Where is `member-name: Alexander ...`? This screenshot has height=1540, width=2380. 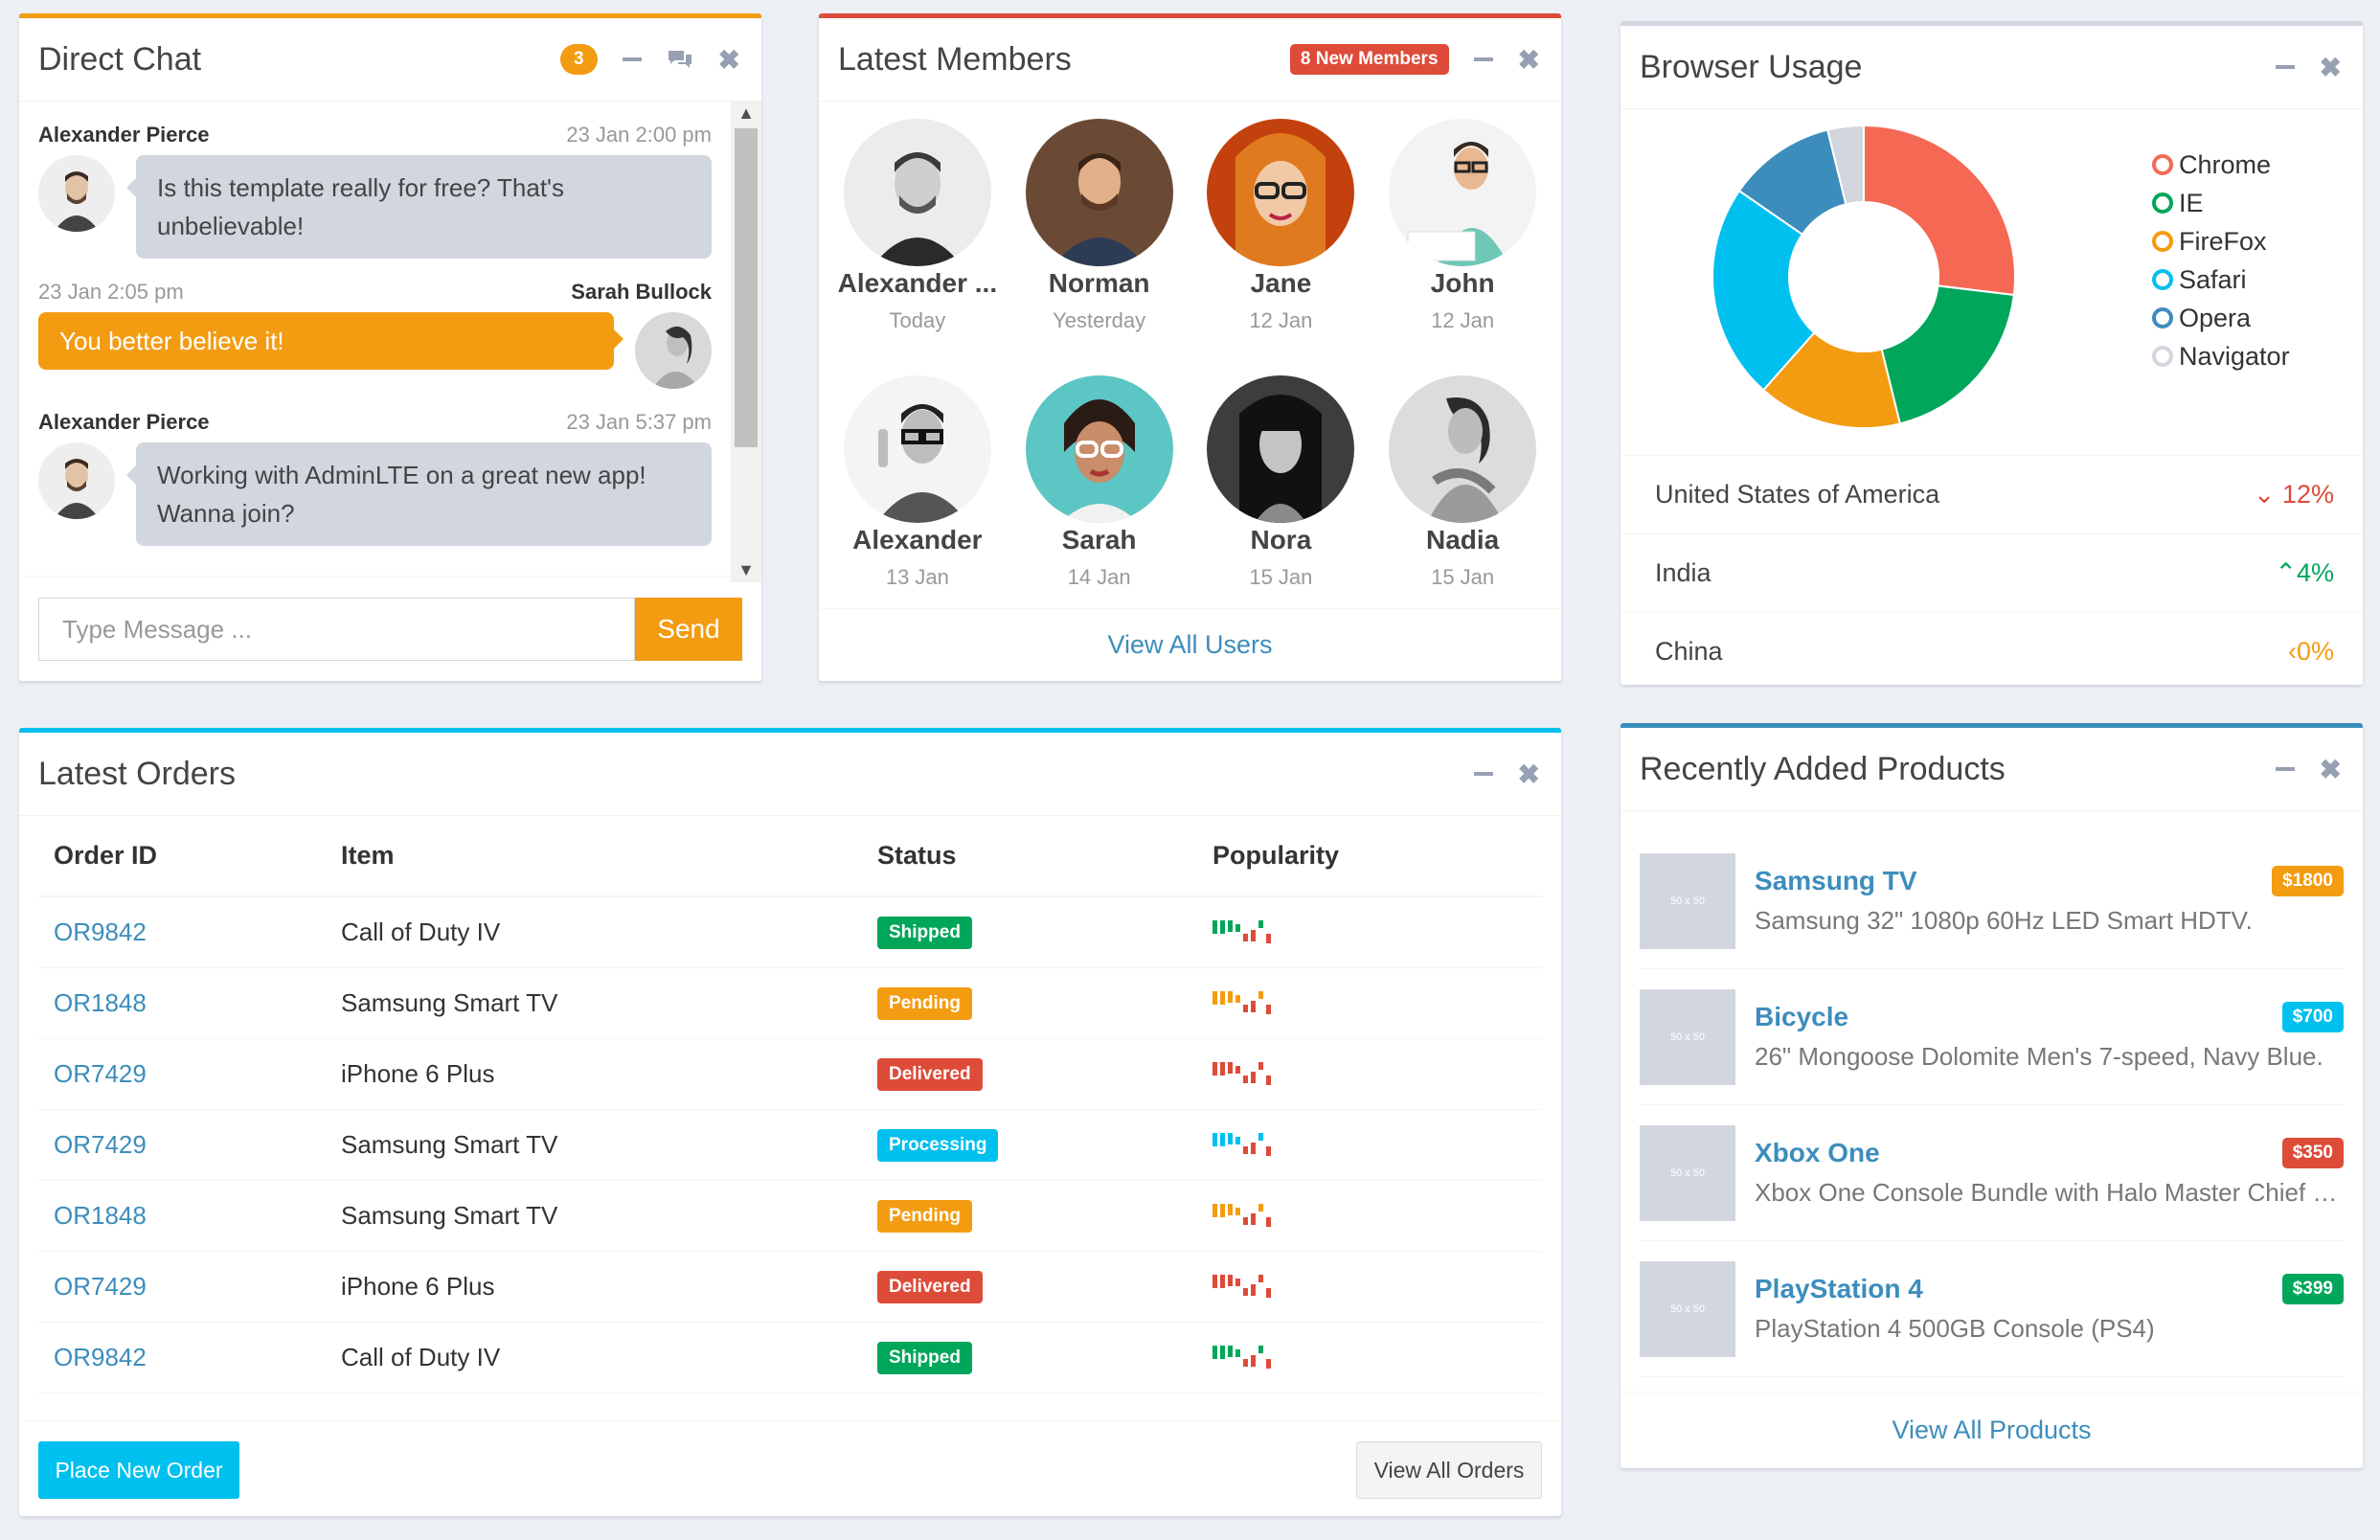
member-name: Alexander ... is located at coordinates (918, 283).